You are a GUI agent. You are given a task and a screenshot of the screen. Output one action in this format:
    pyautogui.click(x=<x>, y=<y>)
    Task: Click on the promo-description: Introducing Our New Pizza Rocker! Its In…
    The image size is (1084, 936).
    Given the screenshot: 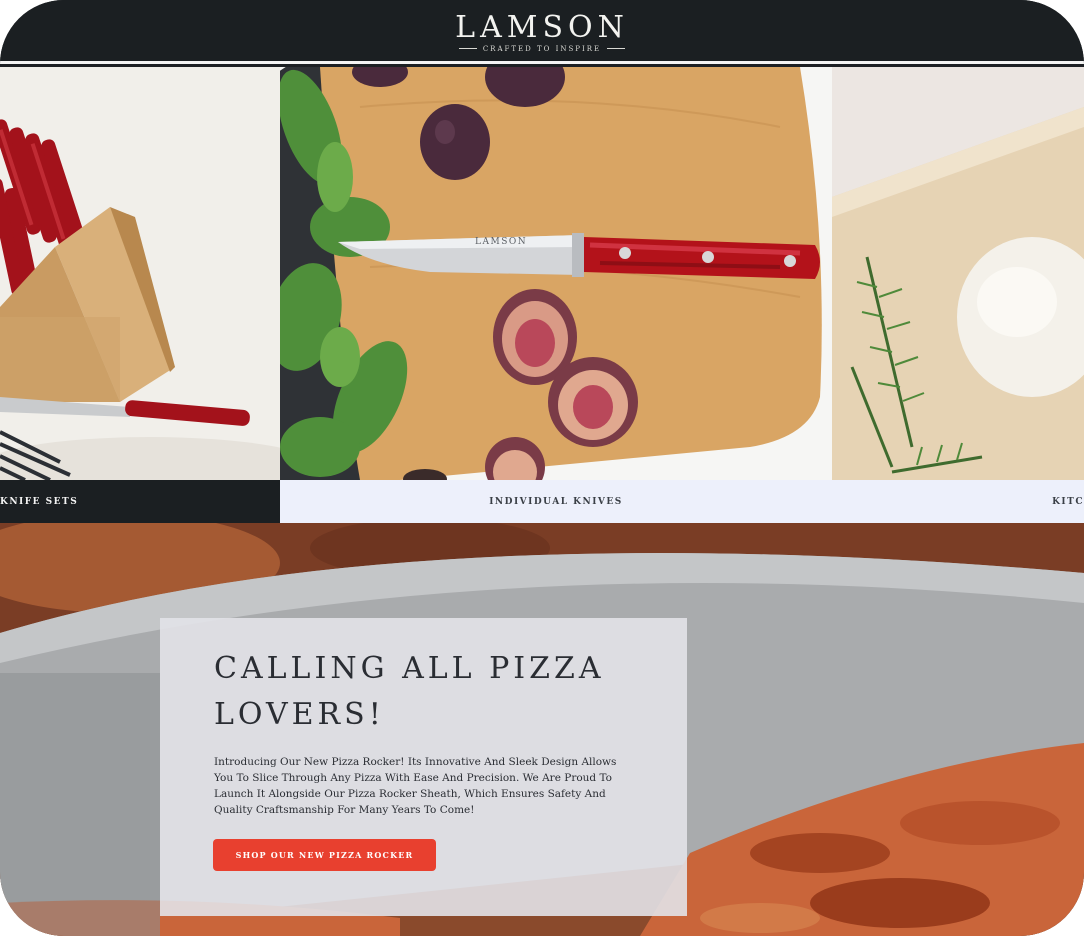 What is the action you would take?
    pyautogui.click(x=415, y=786)
    